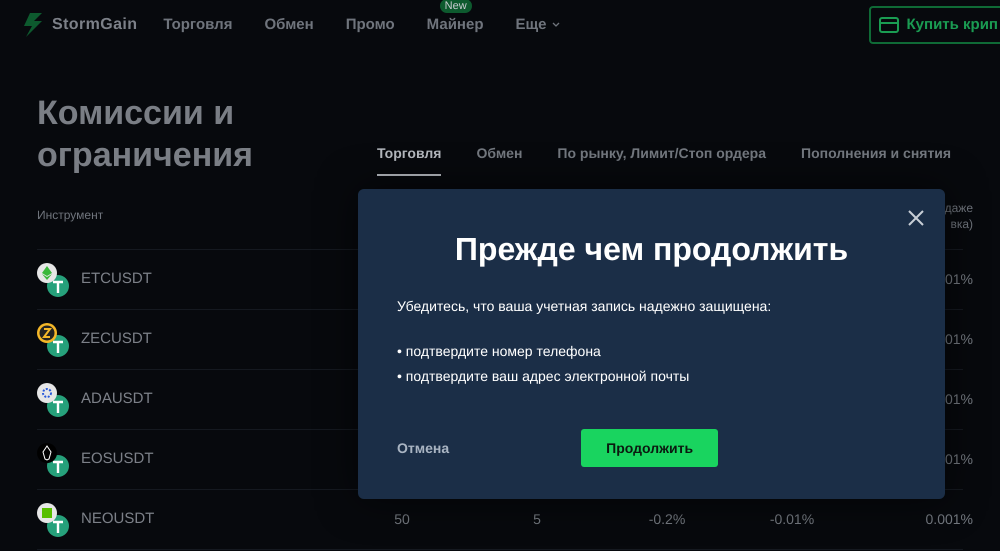 The width and height of the screenshot is (1000, 551). Describe the element at coordinates (958, 208) in the screenshot. I see `column-header: даже` at that location.